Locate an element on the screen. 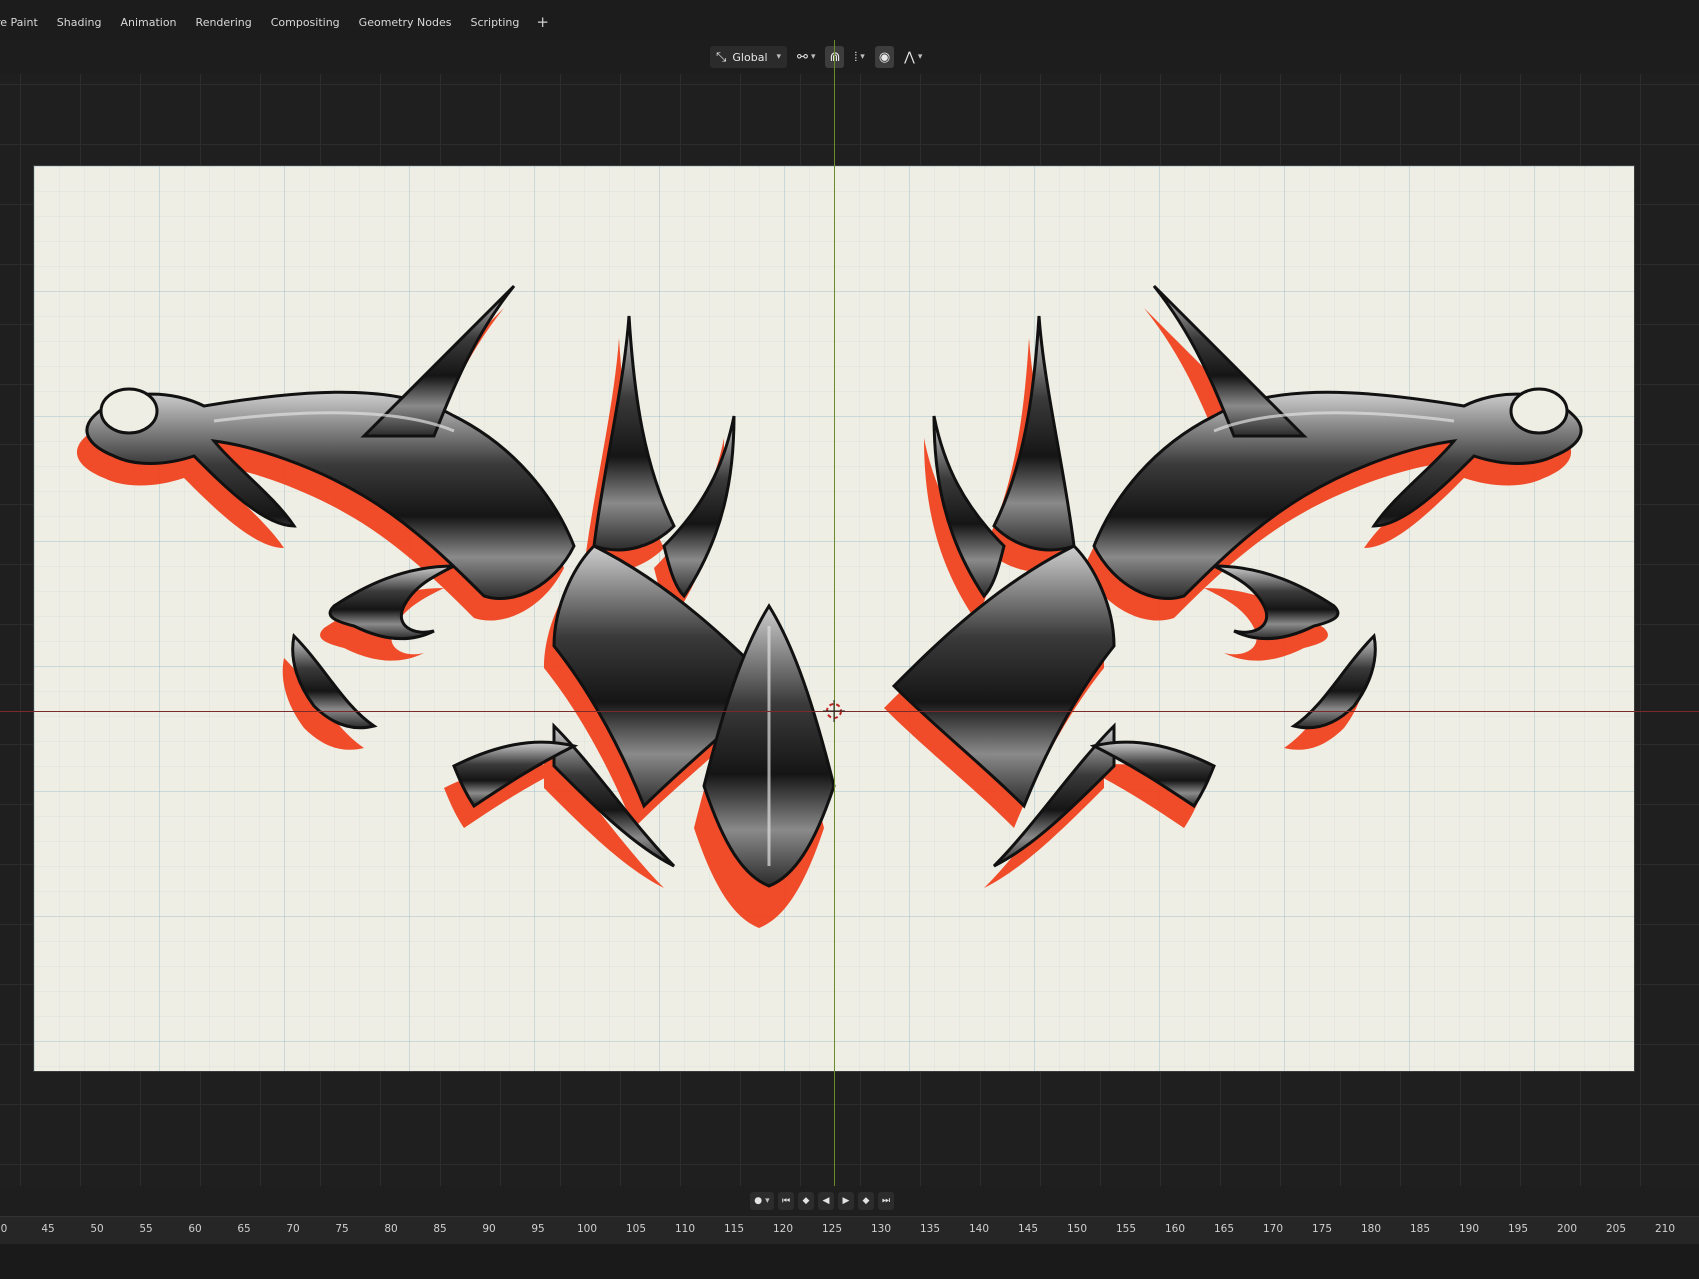 The height and width of the screenshot is (1279, 1699). frame-tick-label: 90 is located at coordinates (489, 1229).